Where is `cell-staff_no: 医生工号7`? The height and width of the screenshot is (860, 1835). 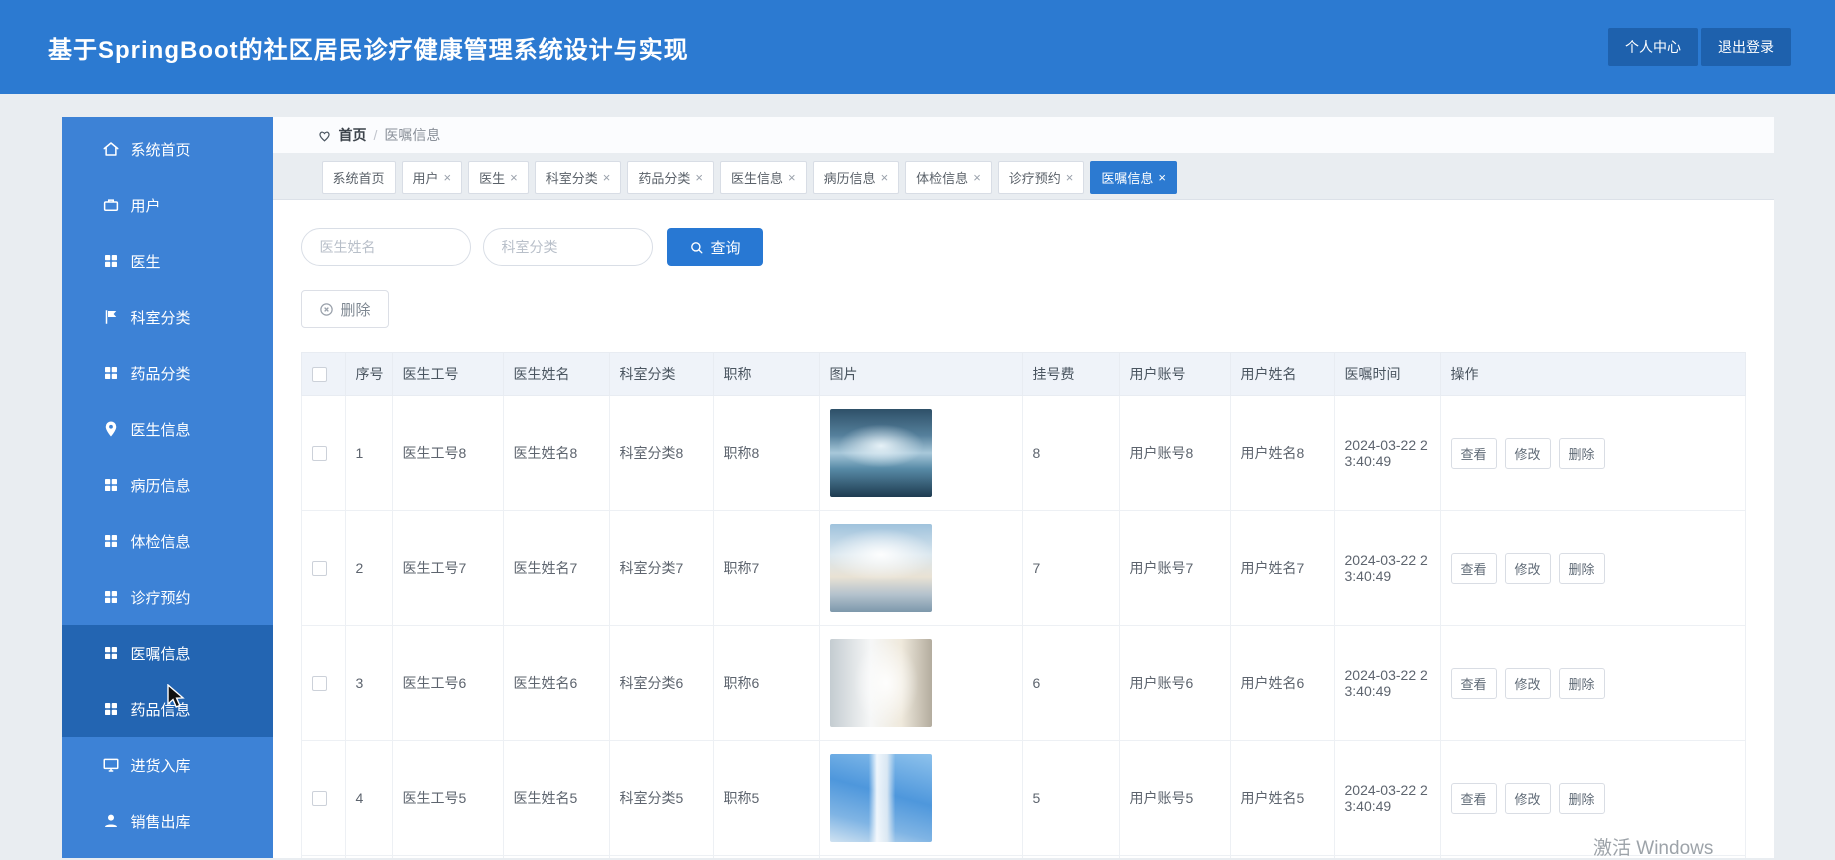
cell-staff_no: 医生工号7 is located at coordinates (447, 568).